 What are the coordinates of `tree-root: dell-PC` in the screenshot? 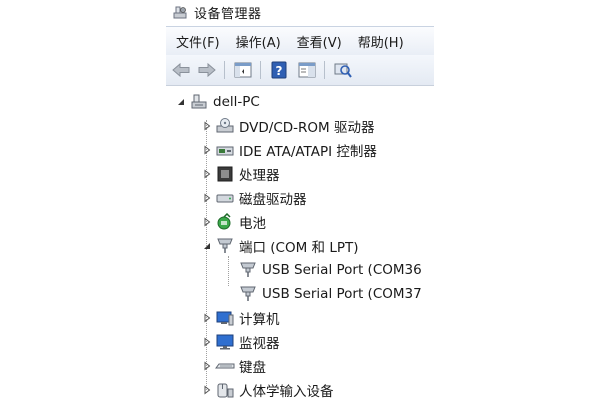 It's located at (218, 102).